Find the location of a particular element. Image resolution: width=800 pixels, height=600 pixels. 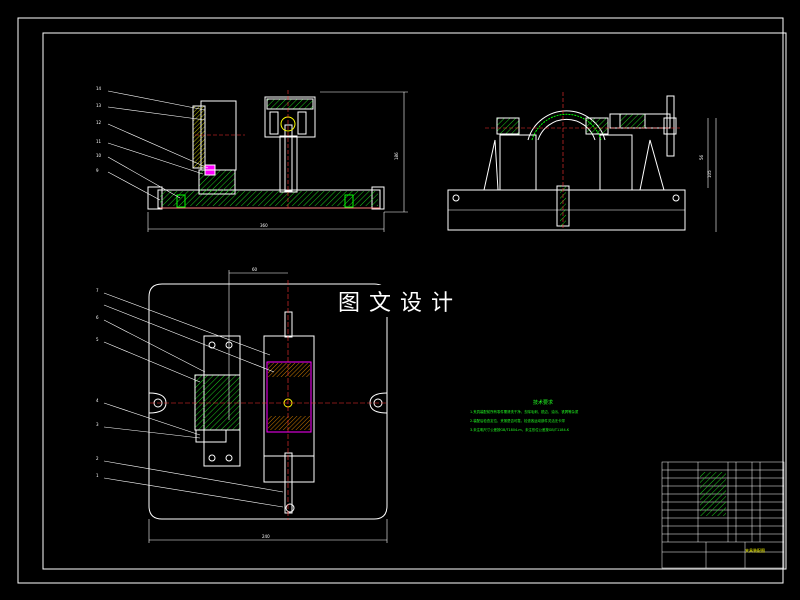

top-base-outline is located at coordinates (268, 401).